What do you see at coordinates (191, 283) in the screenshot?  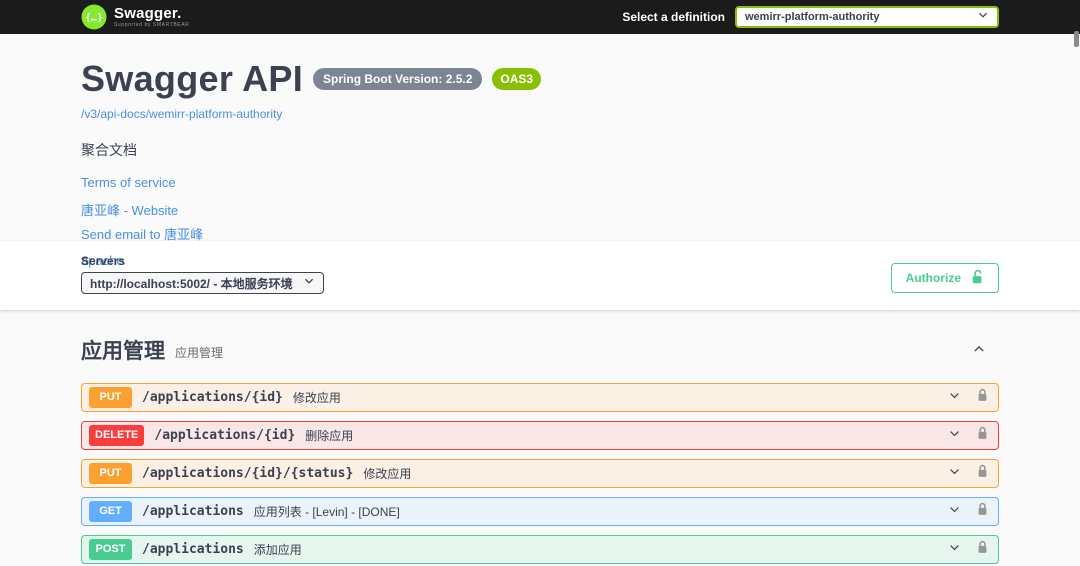 I see `server-select-value: http://localhost:5002/ - 本地服务环境` at bounding box center [191, 283].